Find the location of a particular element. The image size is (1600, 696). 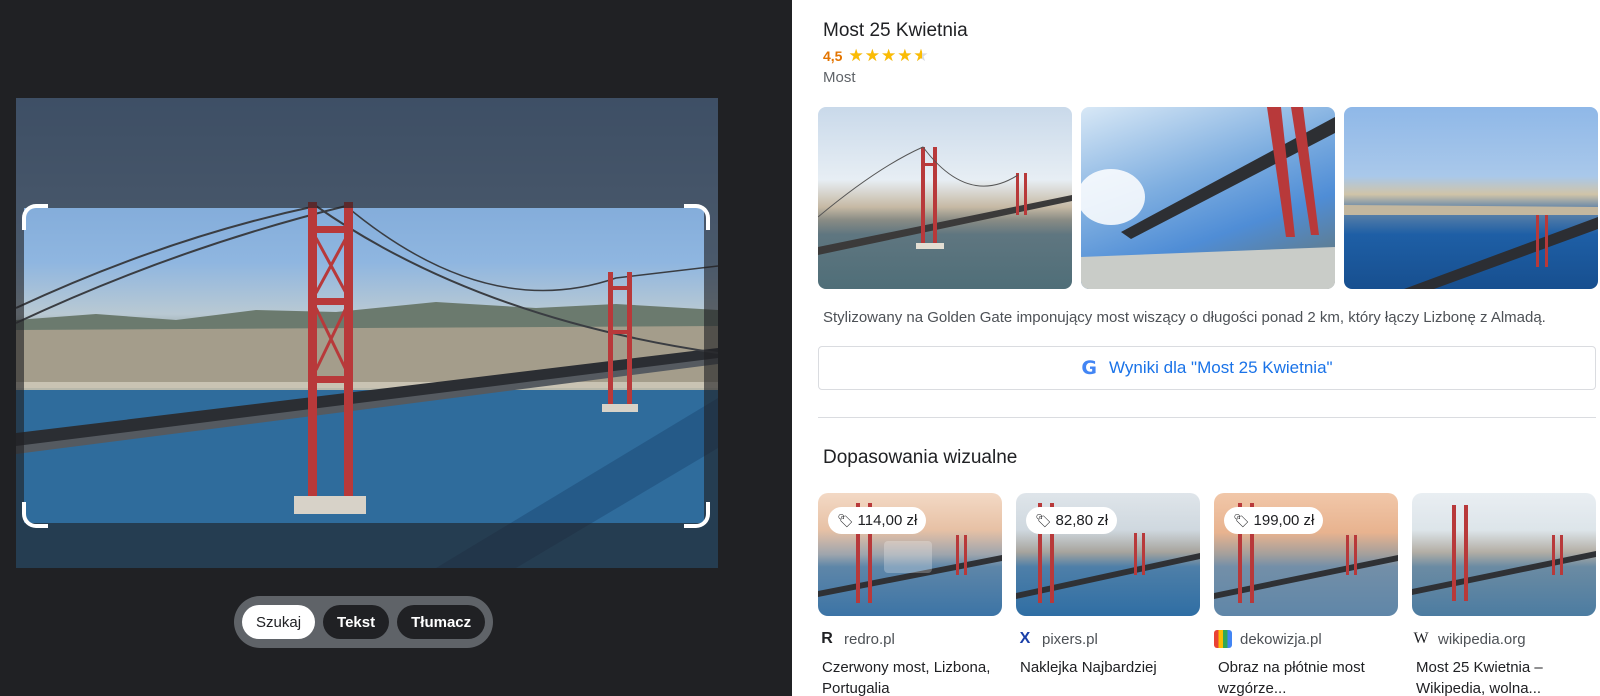

crop-handle-top-right is located at coordinates (697, 217).